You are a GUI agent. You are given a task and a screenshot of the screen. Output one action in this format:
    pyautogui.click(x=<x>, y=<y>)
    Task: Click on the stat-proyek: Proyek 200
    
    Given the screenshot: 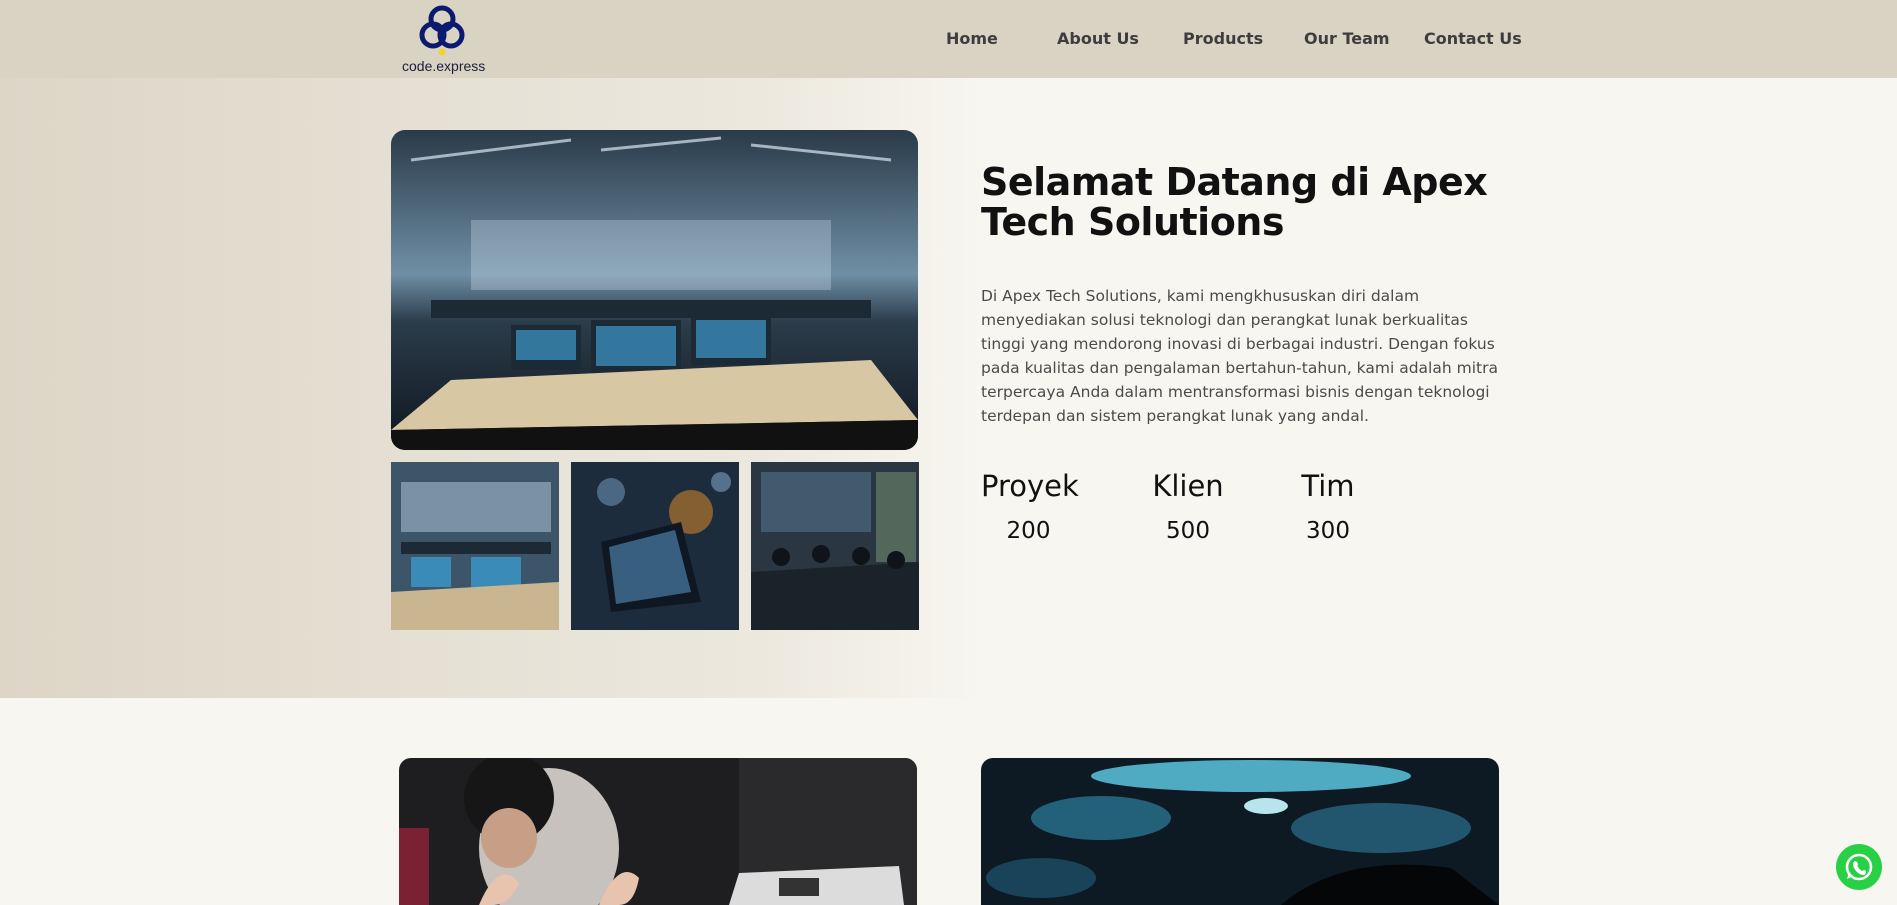 What is the action you would take?
    pyautogui.click(x=1030, y=505)
    